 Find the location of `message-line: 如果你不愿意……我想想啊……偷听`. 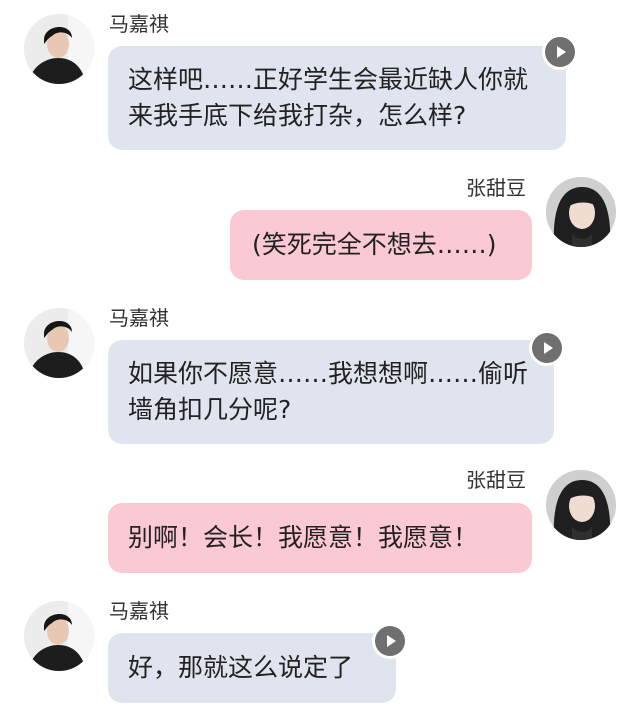

message-line: 如果你不愿意……我想想啊……偷听 is located at coordinates (328, 373).